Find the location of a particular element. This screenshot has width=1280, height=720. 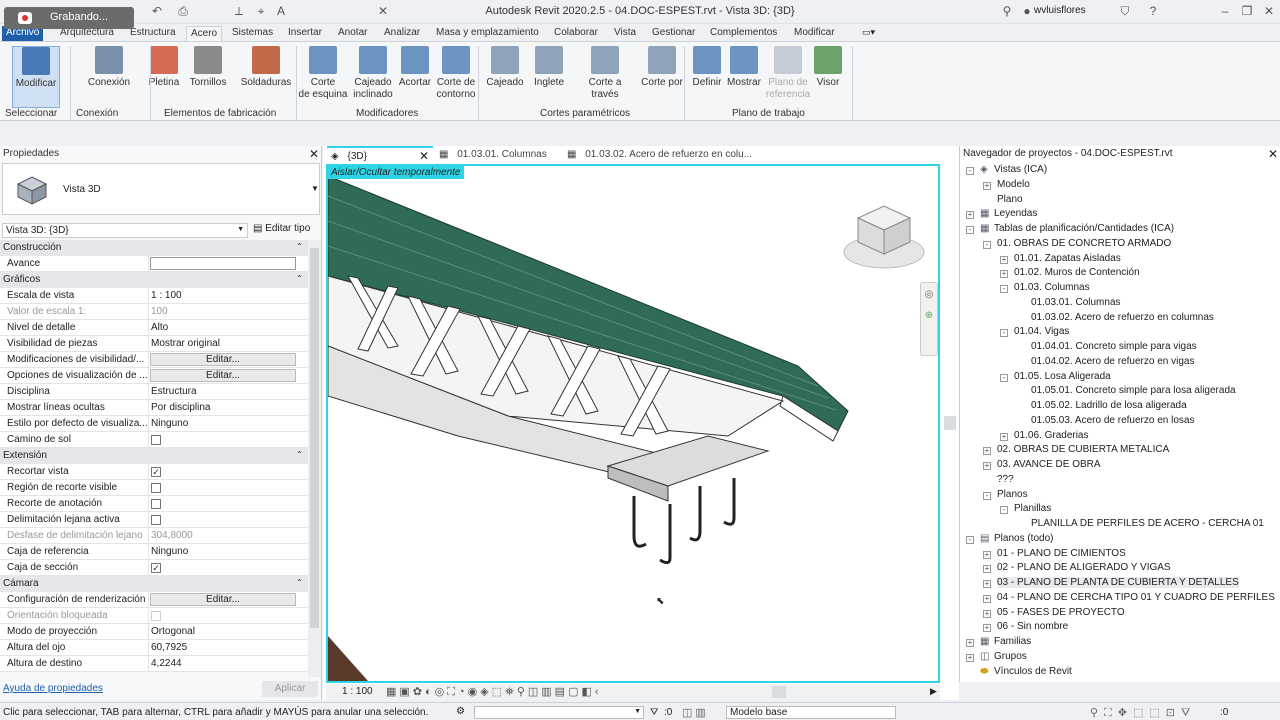

minimize-icon: – is located at coordinates (1225, 11).